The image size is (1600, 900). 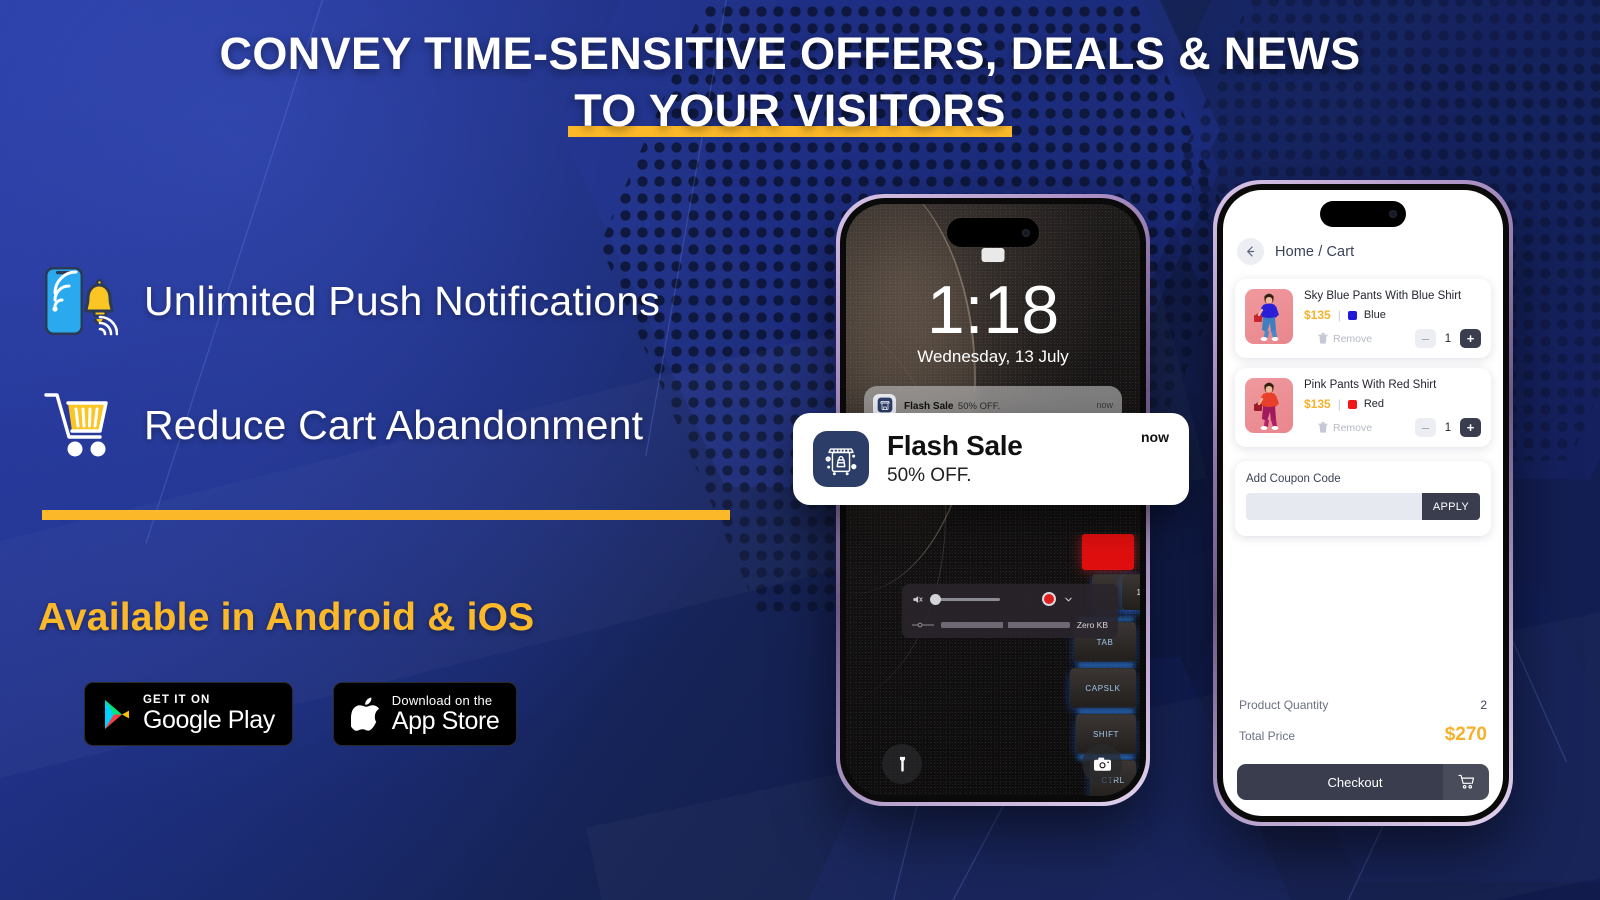 I want to click on coupon-input, so click(x=1334, y=507).